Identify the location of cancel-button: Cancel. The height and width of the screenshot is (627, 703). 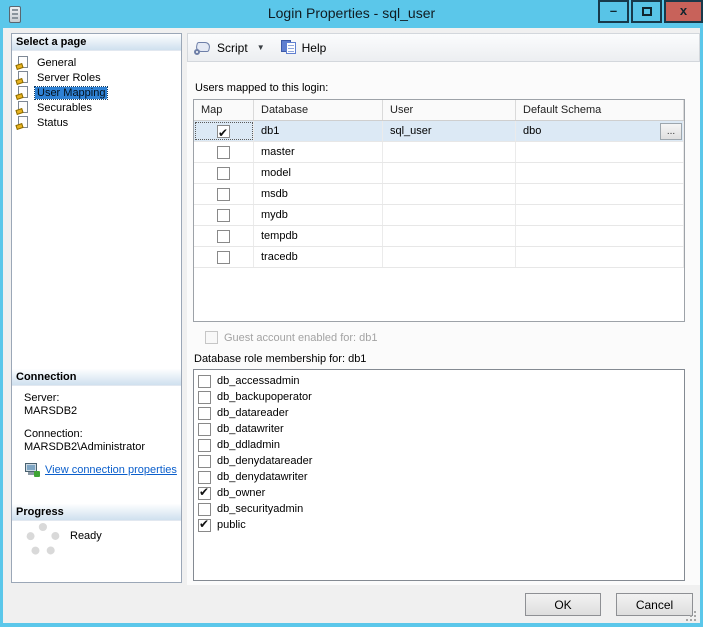
(654, 604).